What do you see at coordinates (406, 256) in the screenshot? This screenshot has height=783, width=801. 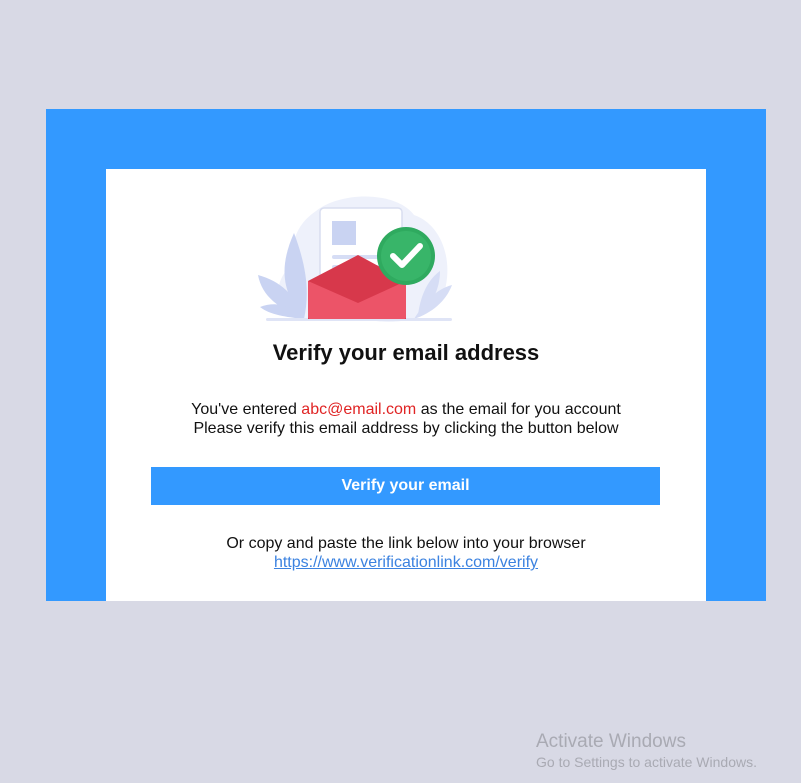 I see `checkmark-icon` at bounding box center [406, 256].